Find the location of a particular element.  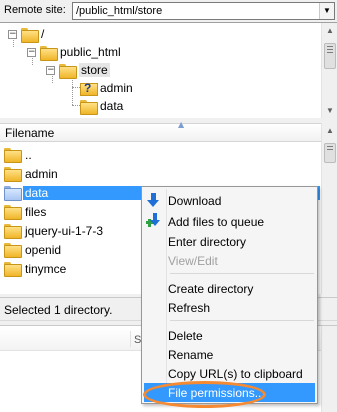

tree-node-store: − store is located at coordinates (78, 70).